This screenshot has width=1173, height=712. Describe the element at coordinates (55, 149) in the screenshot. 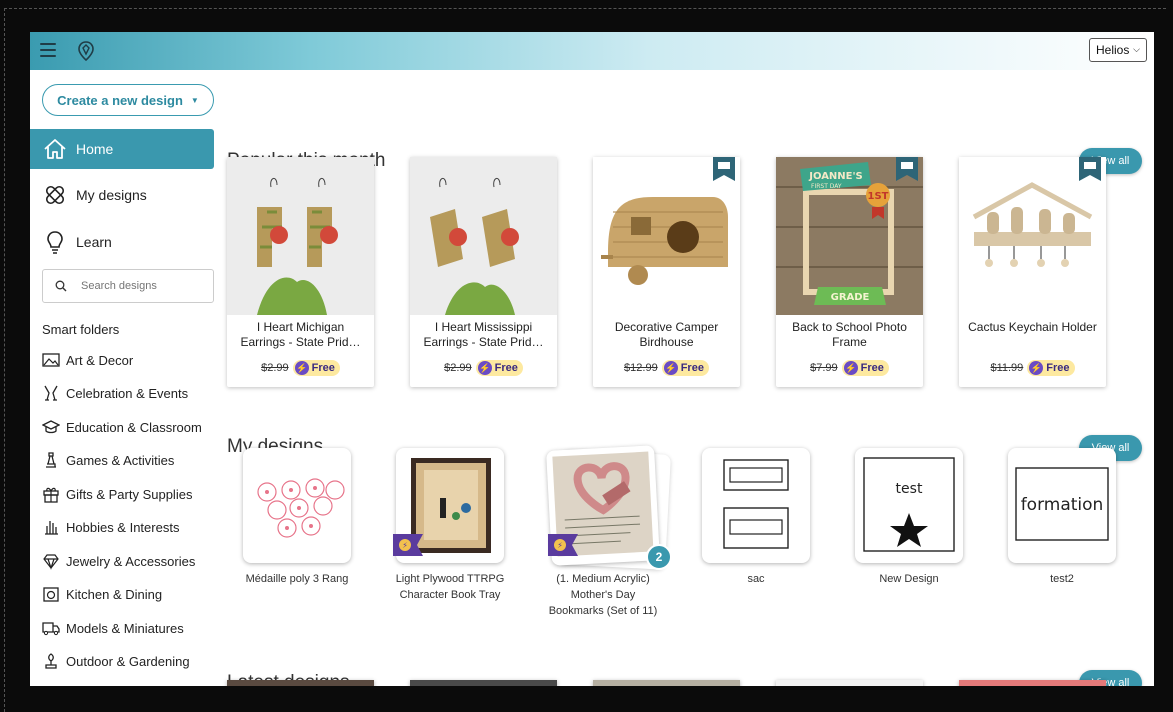

I see `home-icon` at that location.